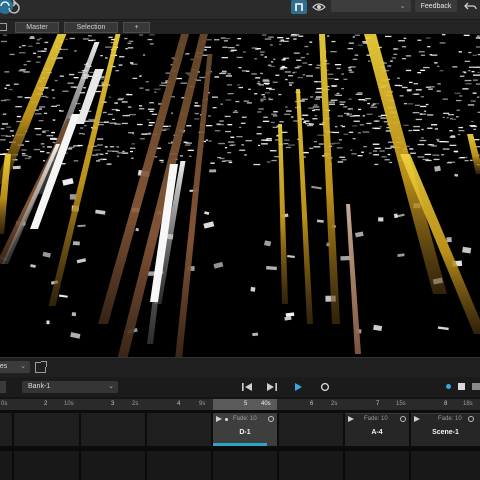 This screenshot has height=480, width=480. What do you see at coordinates (471, 6) in the screenshot?
I see `undo-icon` at bounding box center [471, 6].